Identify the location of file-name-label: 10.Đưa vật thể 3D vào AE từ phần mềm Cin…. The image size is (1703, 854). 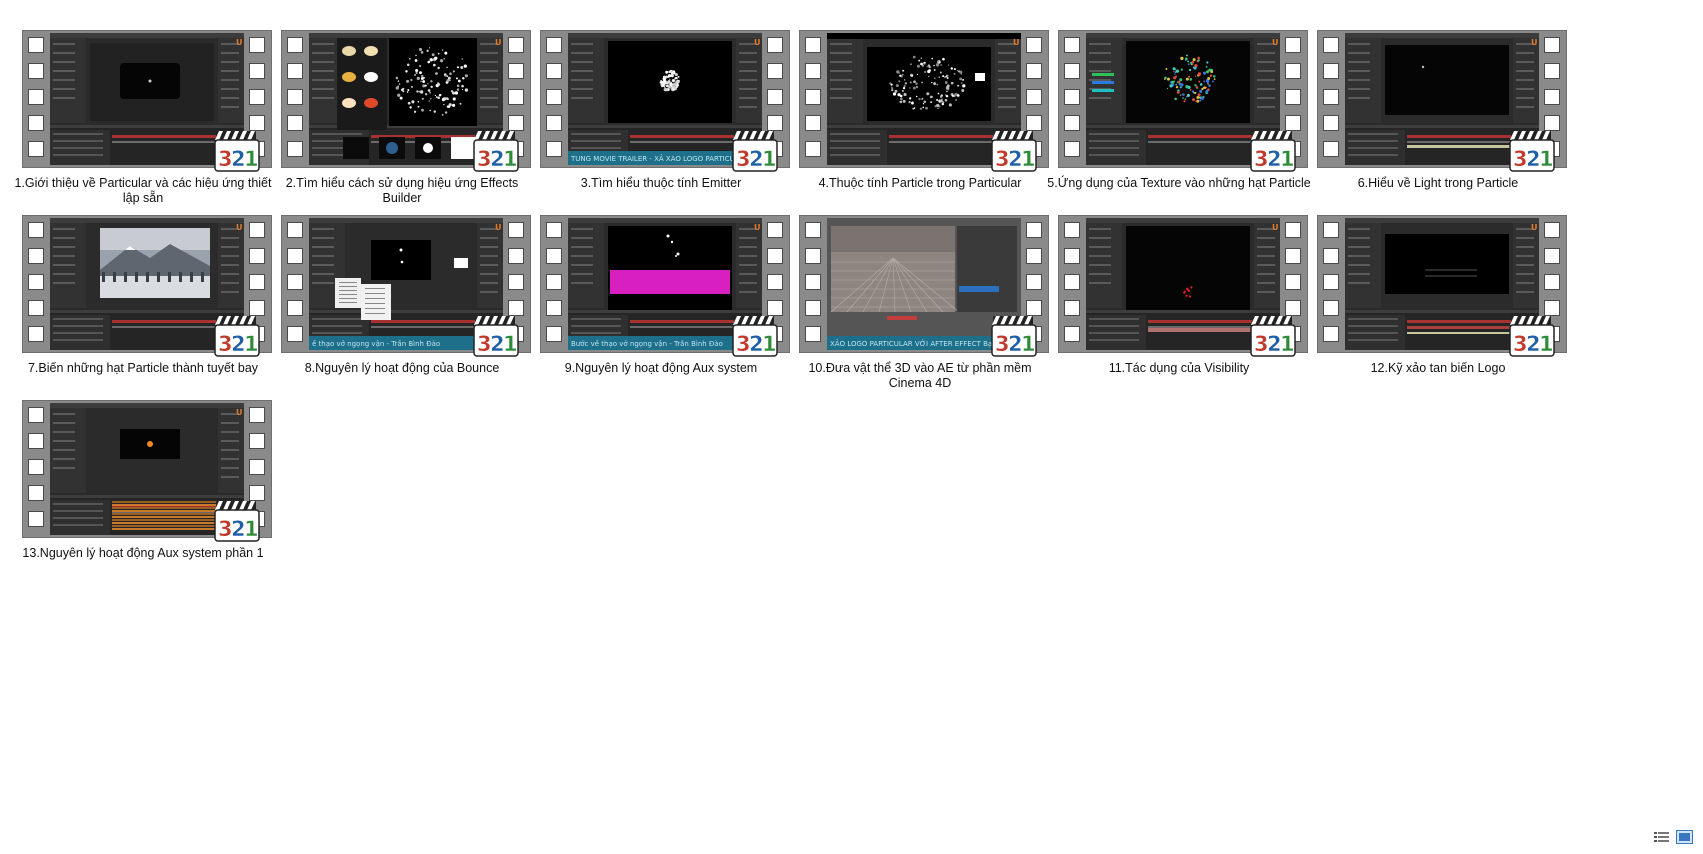
(920, 375).